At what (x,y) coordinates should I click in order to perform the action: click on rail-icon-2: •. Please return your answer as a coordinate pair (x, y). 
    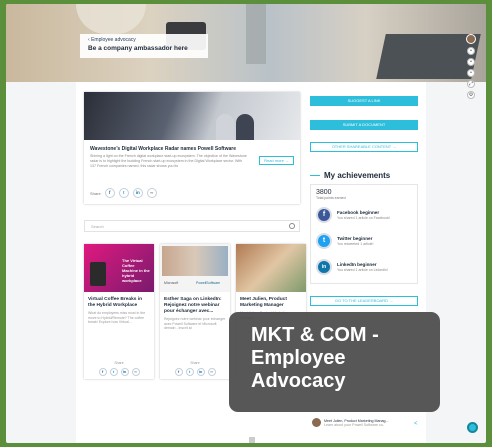
    Looking at the image, I should click on (471, 62).